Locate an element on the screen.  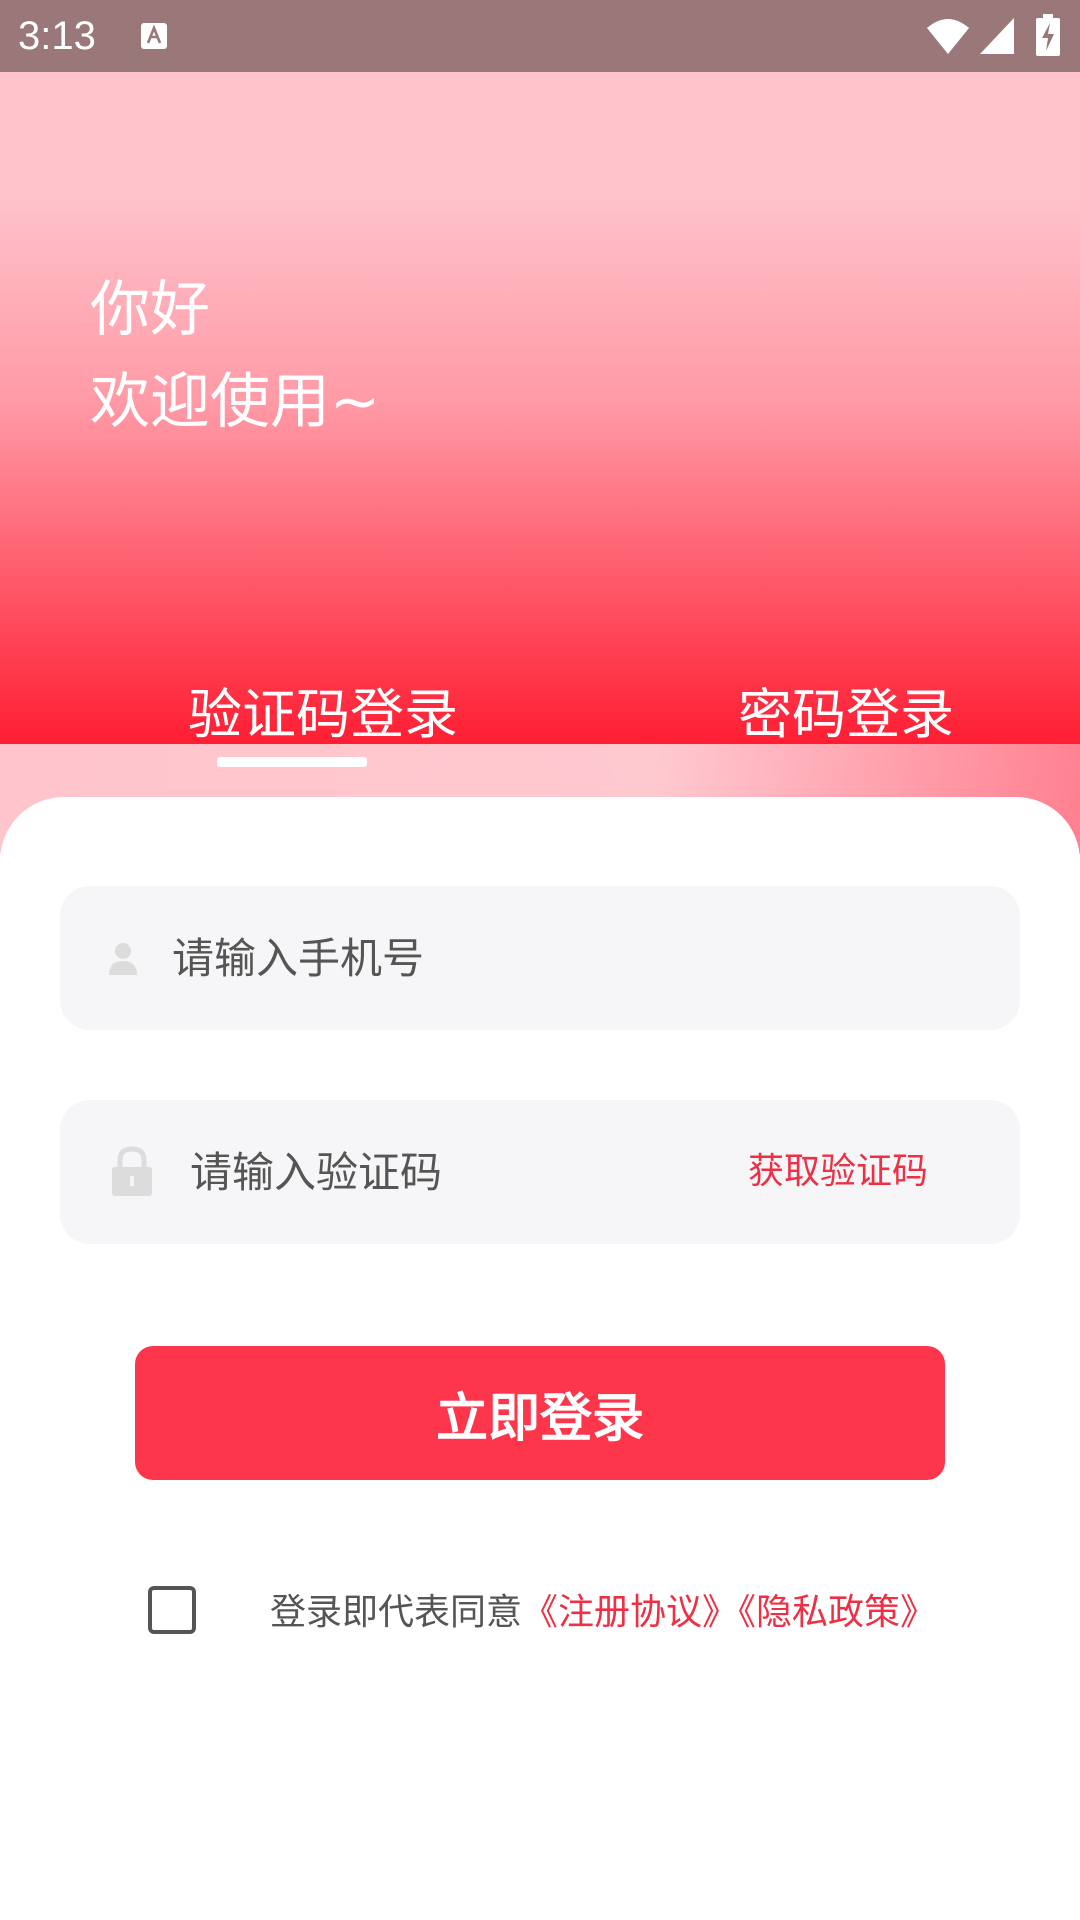
battery-charging-icon is located at coordinates (1048, 35).